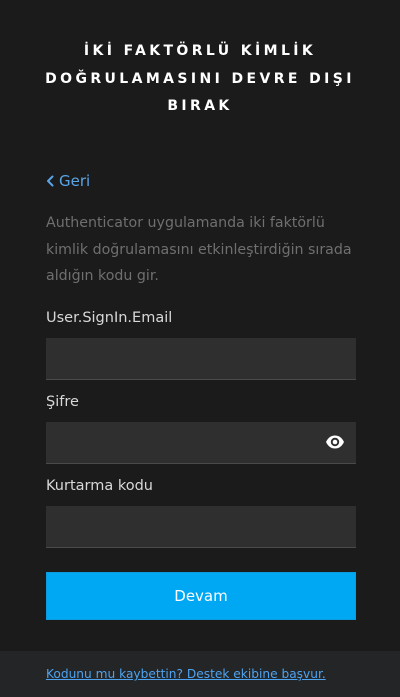  What do you see at coordinates (200, 106) in the screenshot?
I see `page-title-line: BIRAK` at bounding box center [200, 106].